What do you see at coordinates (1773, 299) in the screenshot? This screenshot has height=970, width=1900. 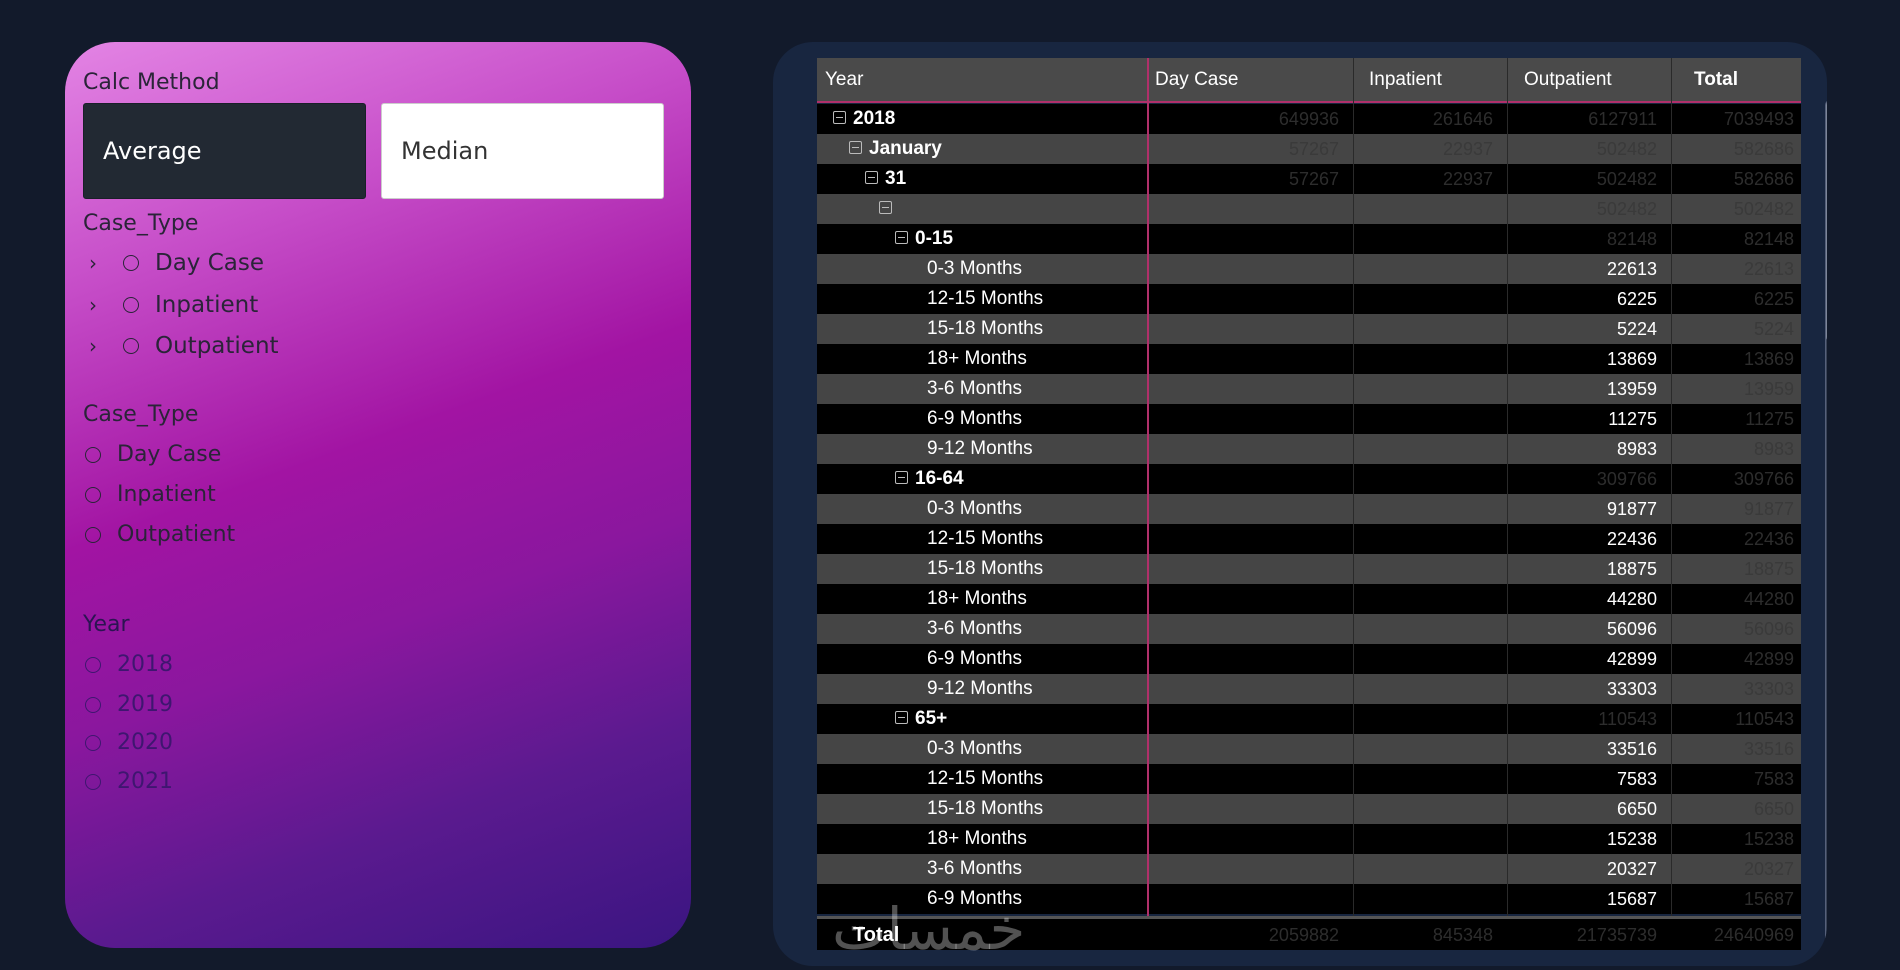 I see `cell-total: 6225` at bounding box center [1773, 299].